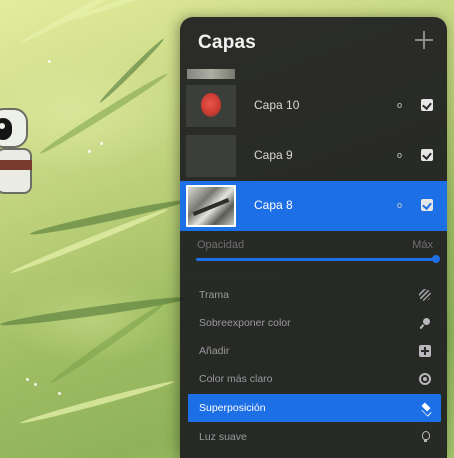  What do you see at coordinates (313, 323) in the screenshot?
I see `blend-mode-item-sobreexponer-color: Sobreexponer color` at bounding box center [313, 323].